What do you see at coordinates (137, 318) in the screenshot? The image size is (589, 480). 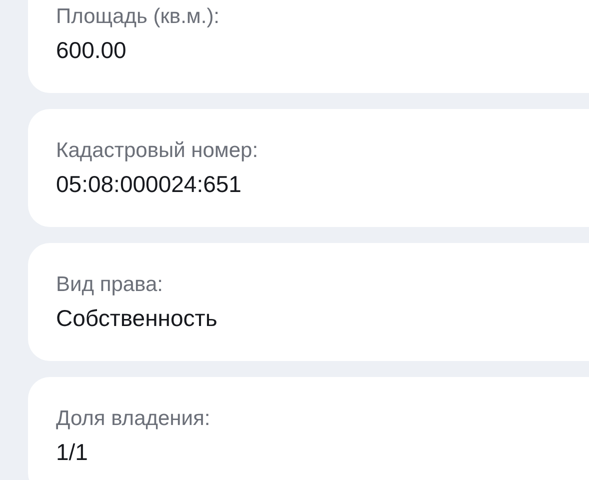 I see `field-value: Собственность` at bounding box center [137, 318].